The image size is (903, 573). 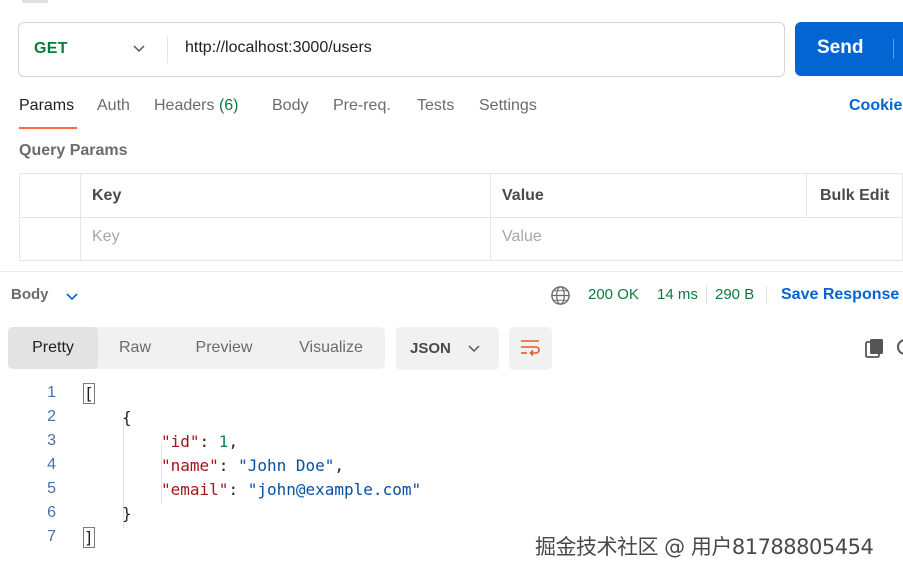 What do you see at coordinates (854, 196) in the screenshot?
I see `bulk-edit-button: Bulk Edit` at bounding box center [854, 196].